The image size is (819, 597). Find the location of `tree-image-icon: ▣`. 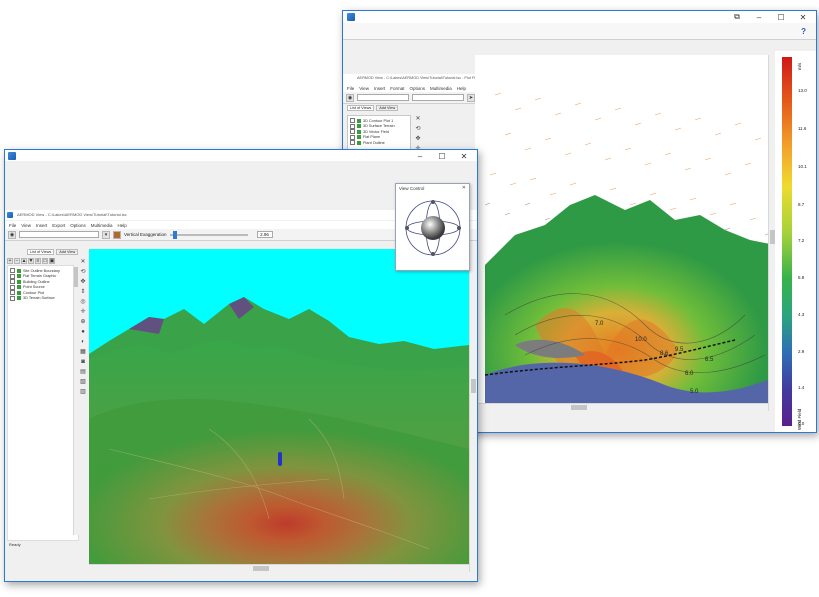

tree-image-icon: ▣ is located at coordinates (52, 261).